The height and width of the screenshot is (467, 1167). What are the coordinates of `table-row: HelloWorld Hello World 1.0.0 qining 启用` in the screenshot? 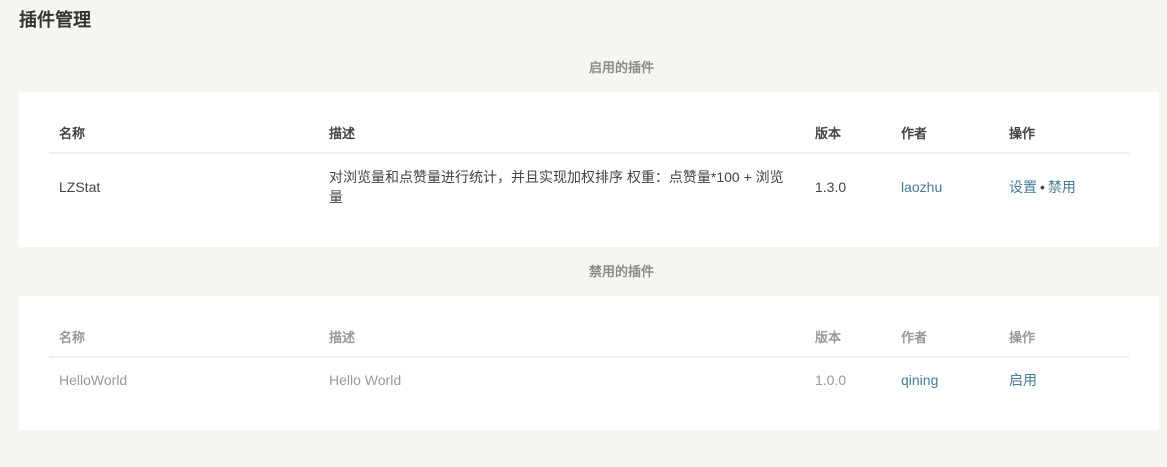 It's located at (589, 379).